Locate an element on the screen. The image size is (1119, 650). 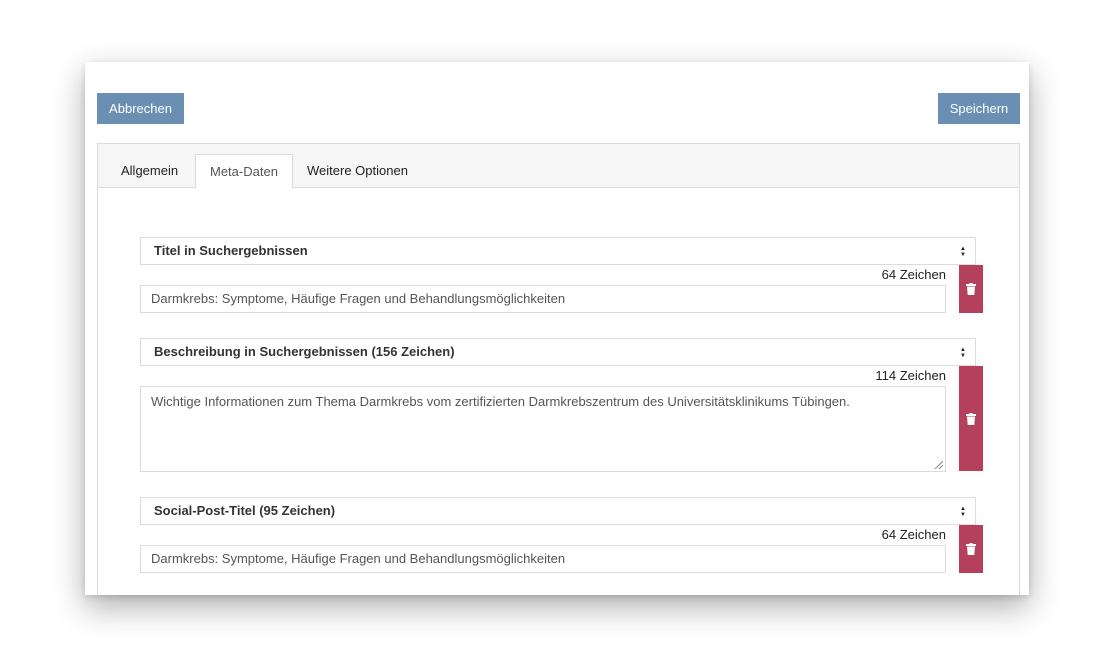
char-counter: 114 Zeichen is located at coordinates (910, 375).